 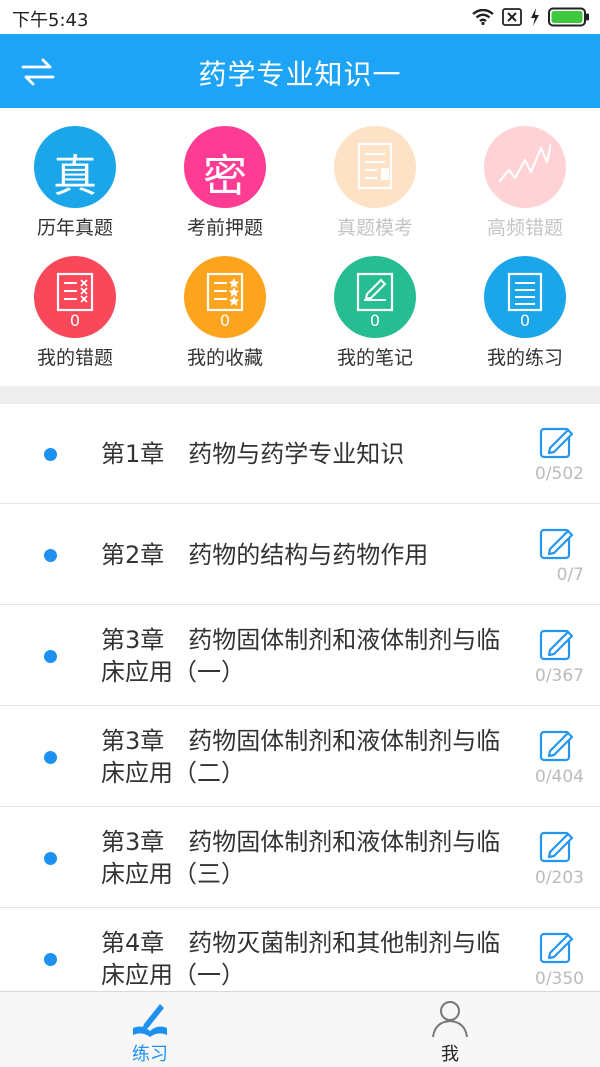 What do you see at coordinates (374, 358) in the screenshot?
I see `grid-item-label: 我的笔记` at bounding box center [374, 358].